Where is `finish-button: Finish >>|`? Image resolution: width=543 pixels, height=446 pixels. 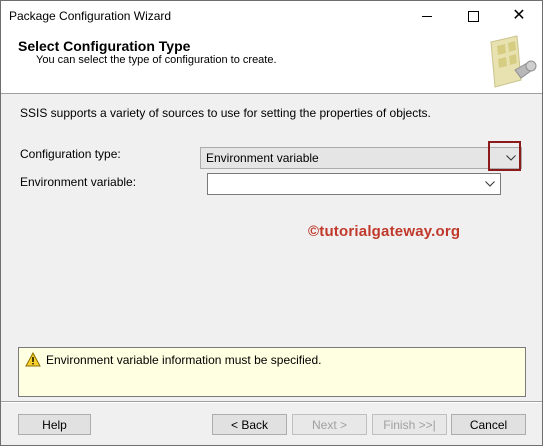
finish-button: Finish >>| is located at coordinates (409, 424).